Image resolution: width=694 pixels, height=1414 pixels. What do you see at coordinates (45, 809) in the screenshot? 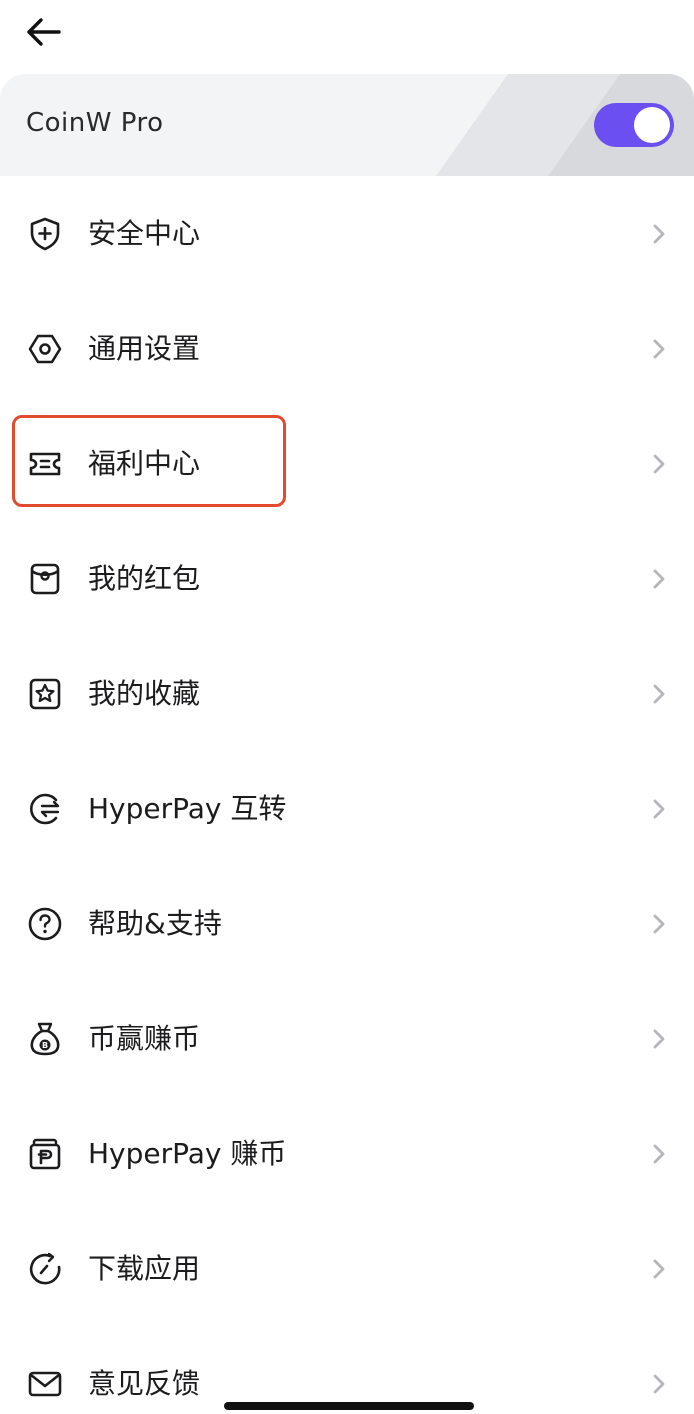
I see `transfer-arrows-icon` at bounding box center [45, 809].